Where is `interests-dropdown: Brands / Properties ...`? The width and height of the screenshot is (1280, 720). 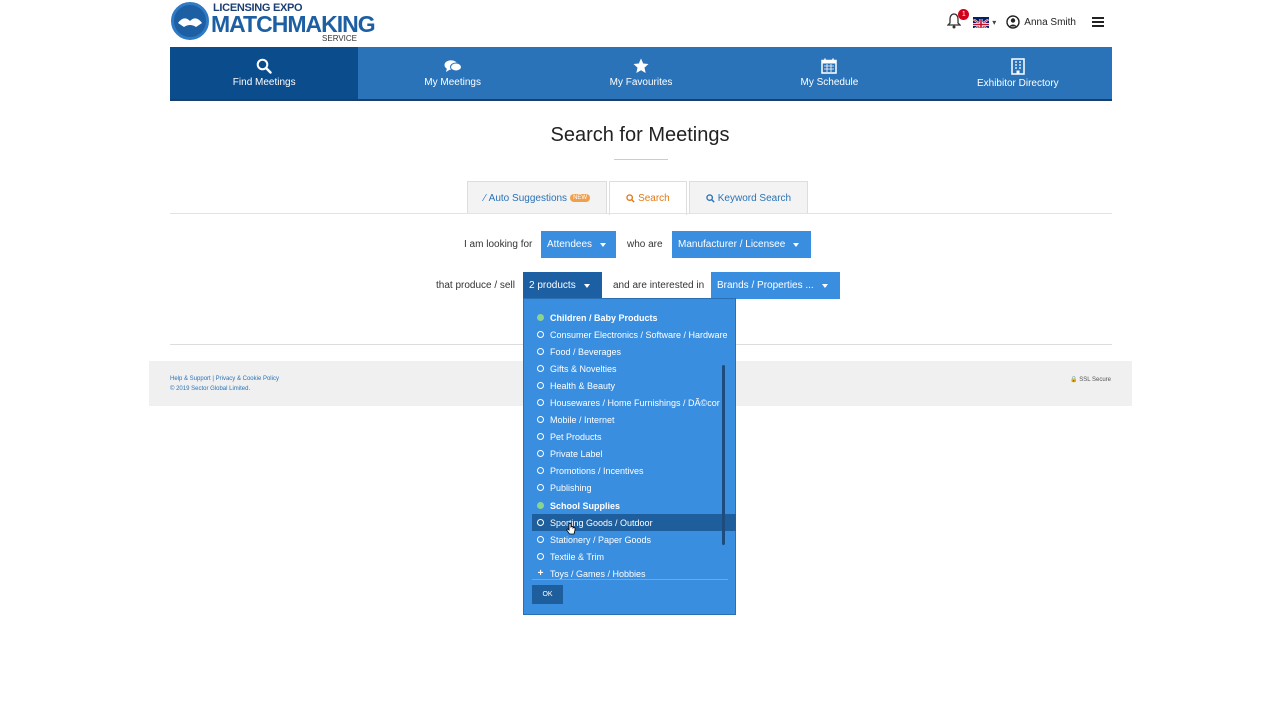 interests-dropdown: Brands / Properties ... is located at coordinates (775, 285).